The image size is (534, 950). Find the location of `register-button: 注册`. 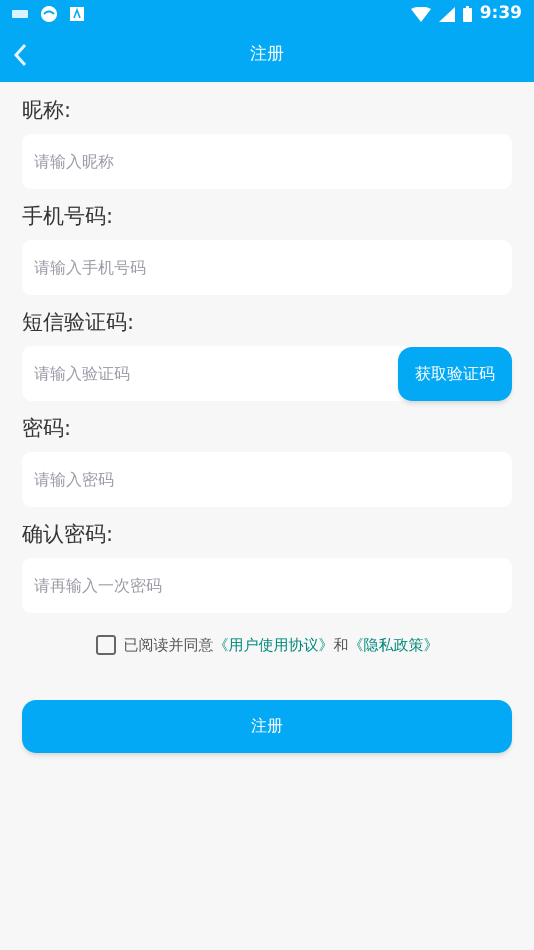

register-button: 注册 is located at coordinates (267, 726).